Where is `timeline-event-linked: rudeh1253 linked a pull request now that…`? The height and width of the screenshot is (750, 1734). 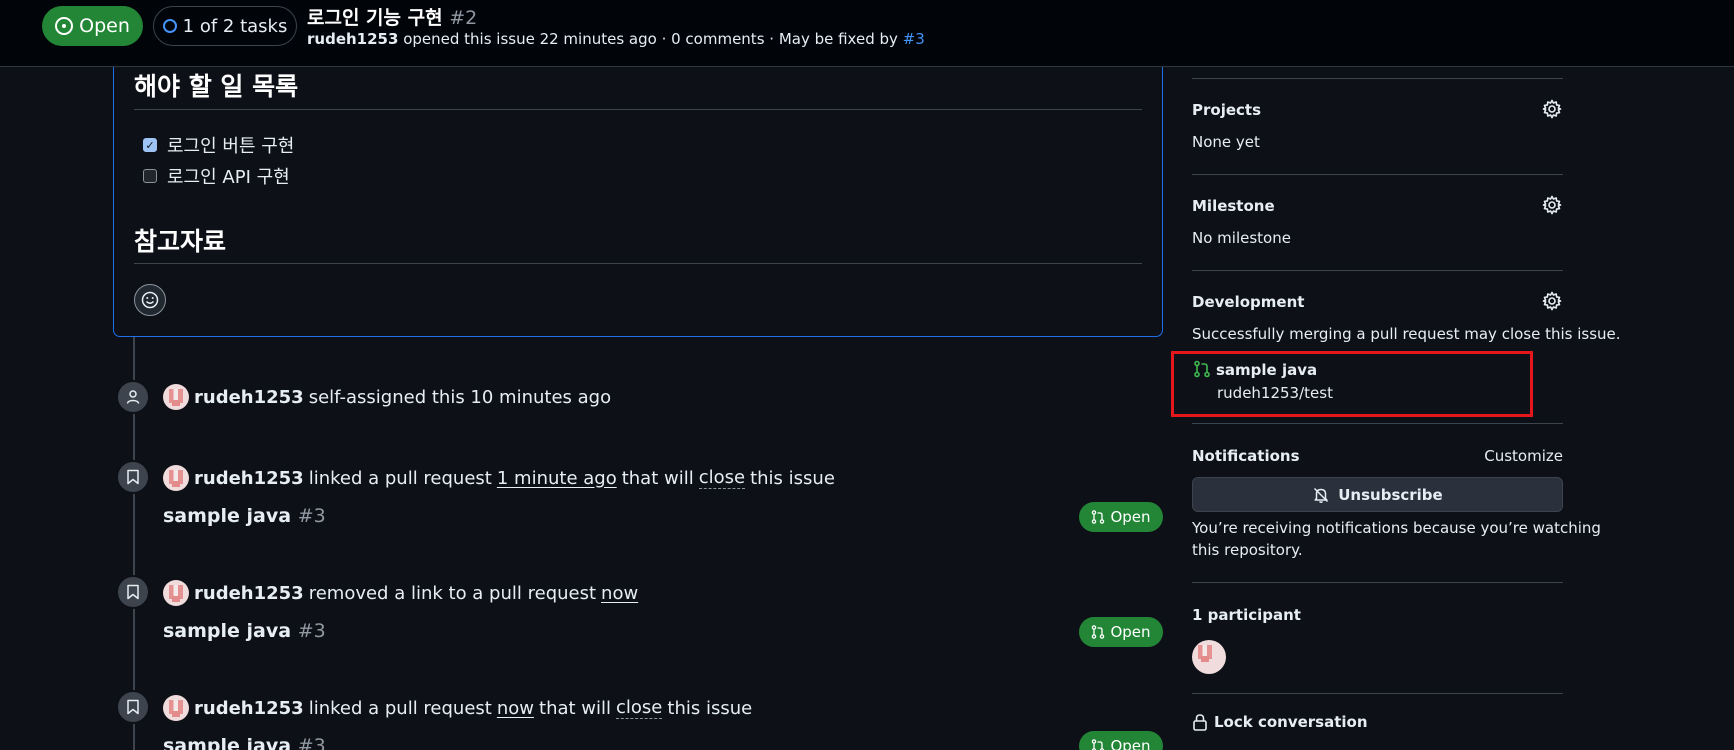
timeline-event-linked: rudeh1253 linked a pull request now that… is located at coordinates (457, 708).